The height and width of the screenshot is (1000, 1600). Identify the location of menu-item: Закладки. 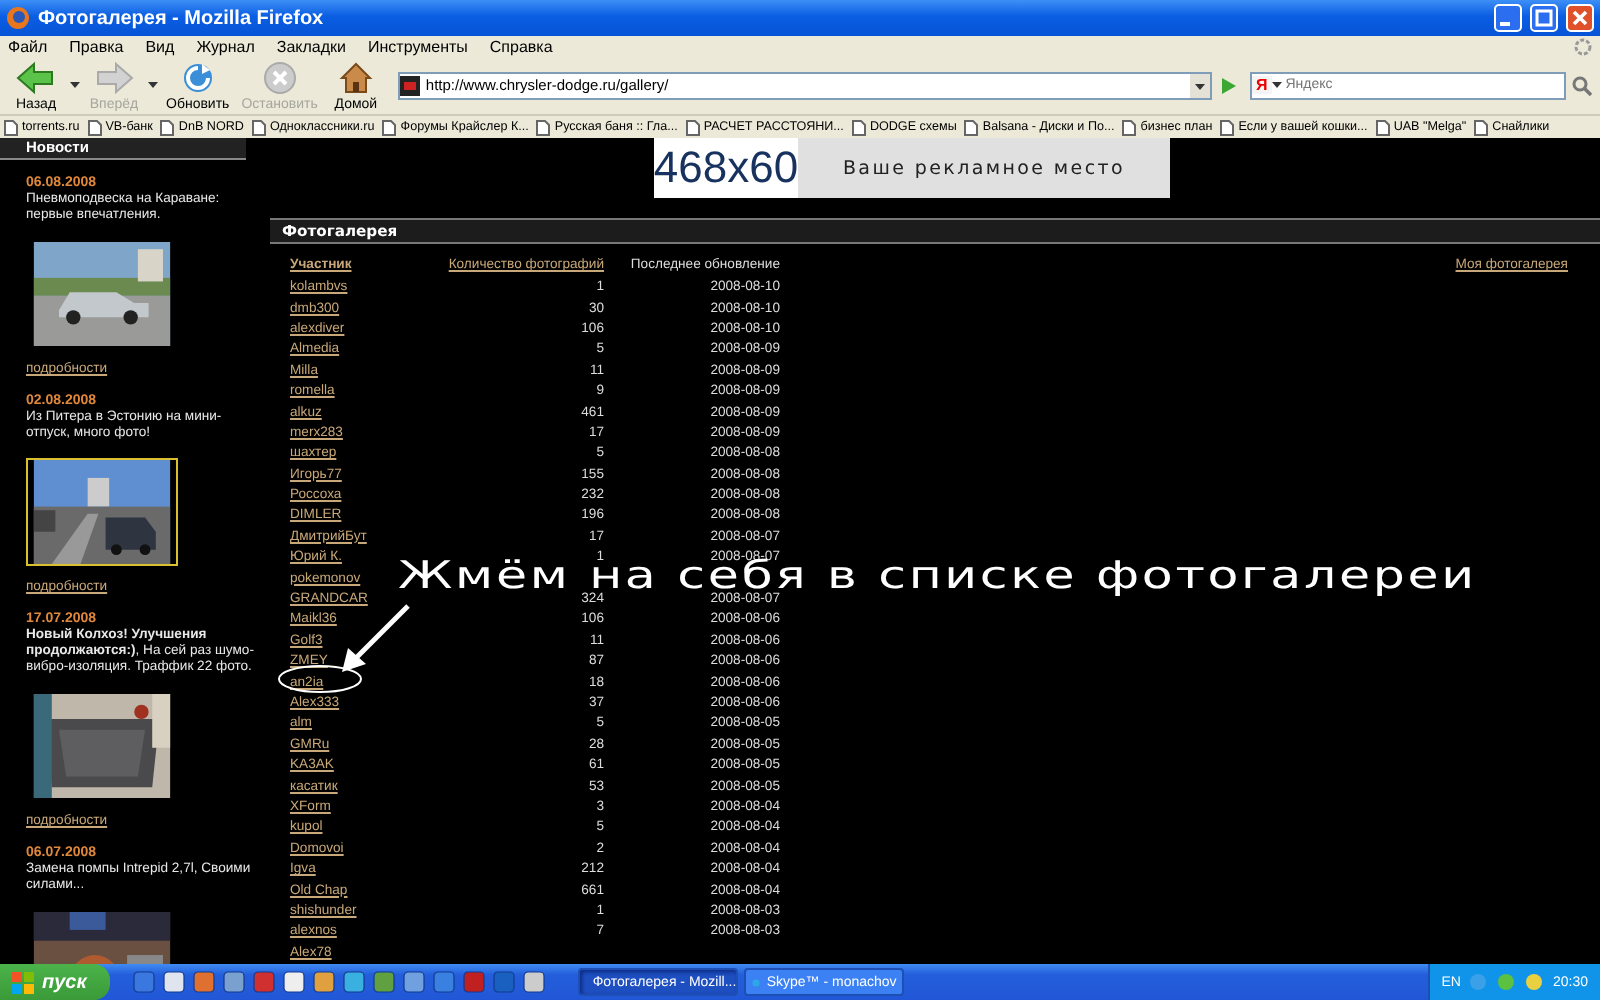
(311, 46).